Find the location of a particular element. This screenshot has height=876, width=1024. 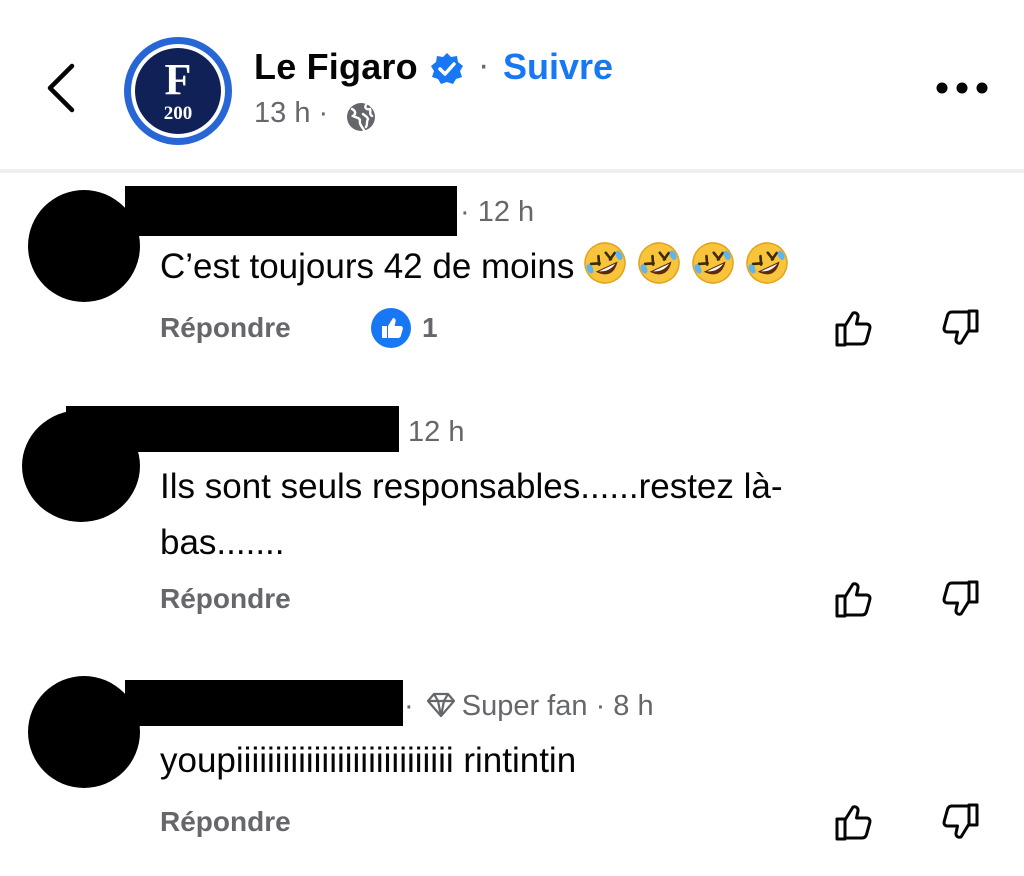

follow-button: Suivre is located at coordinates (558, 67).